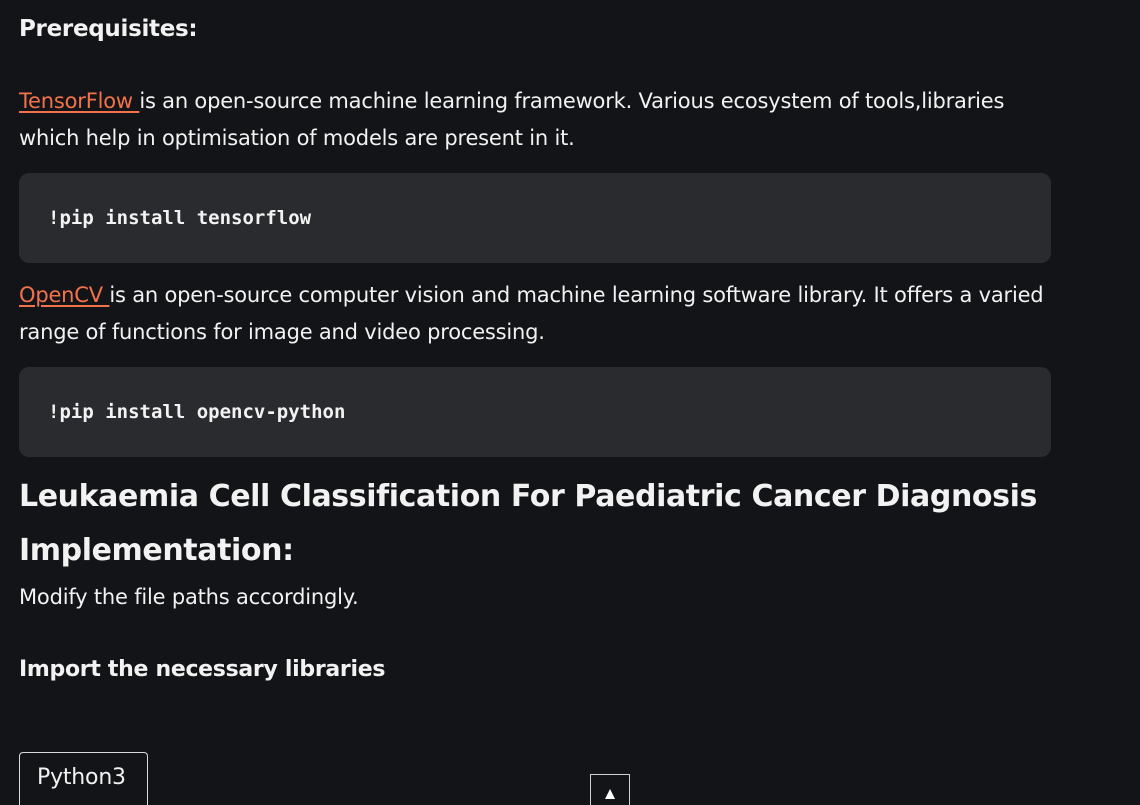 The image size is (1140, 805). Describe the element at coordinates (535, 218) in the screenshot. I see `tensorflow-install-code-block: !pip install tensorflow` at that location.